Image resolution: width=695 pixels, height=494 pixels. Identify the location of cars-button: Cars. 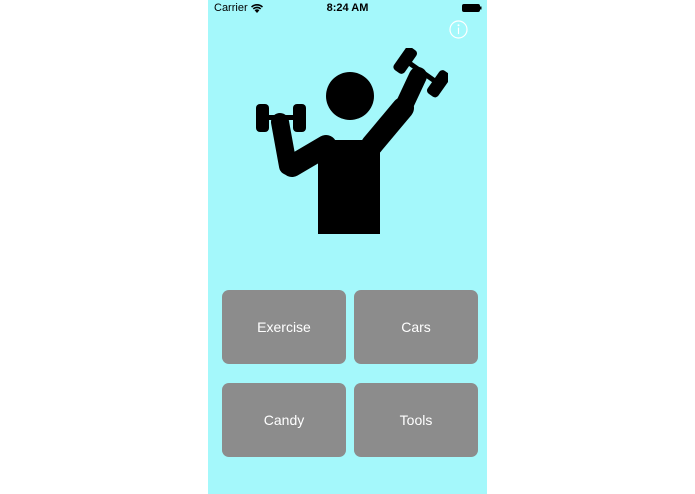
(416, 327).